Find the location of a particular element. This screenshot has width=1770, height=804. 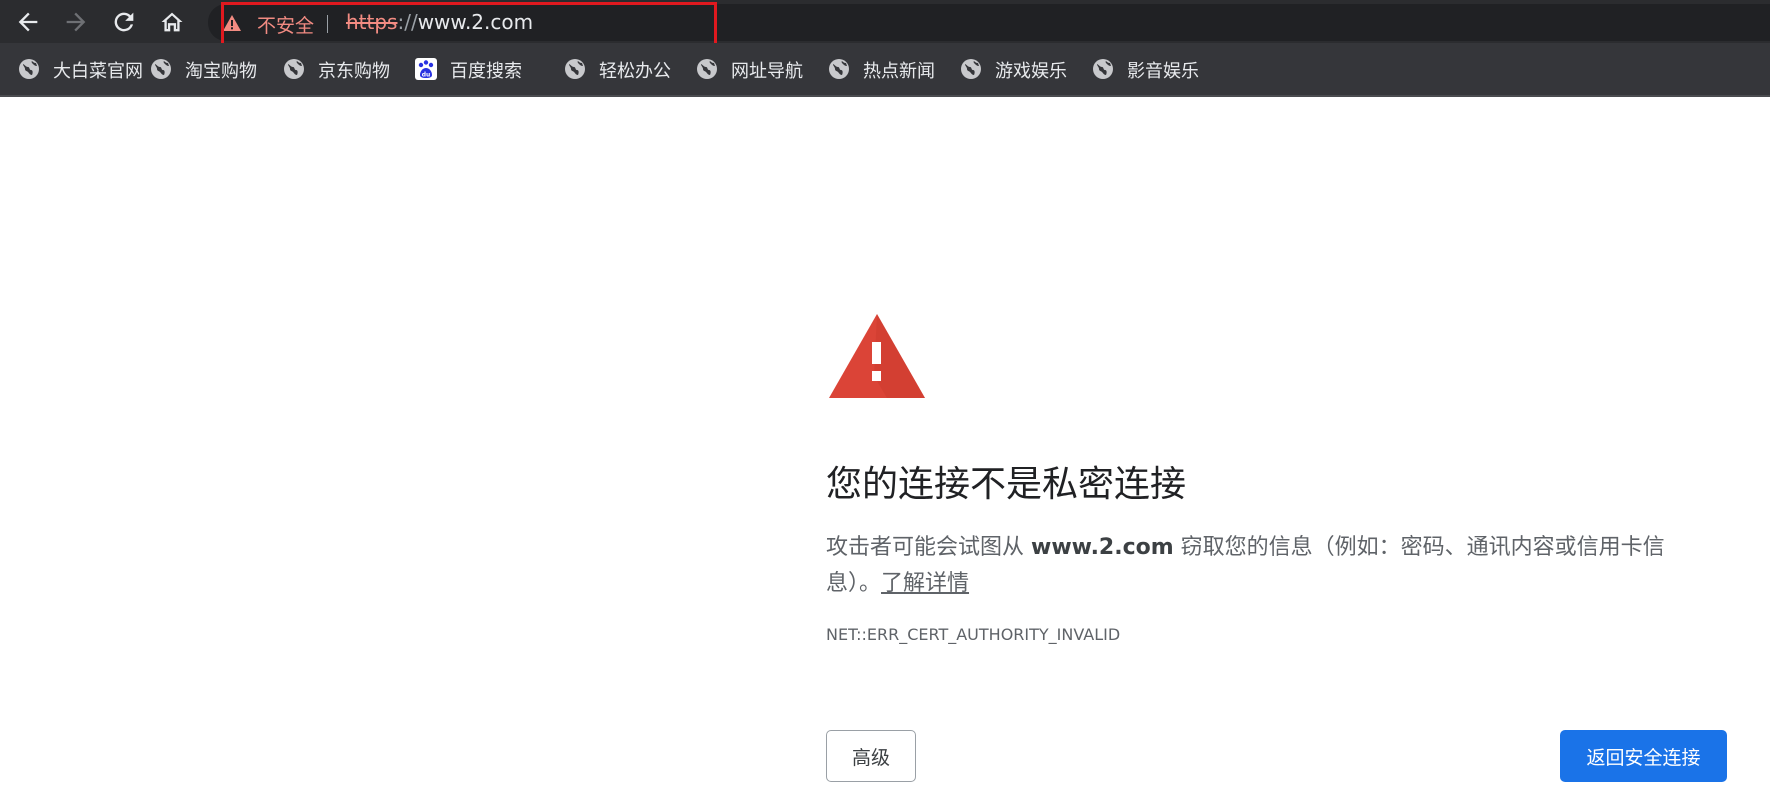

bookmark-label: 大白菜官网 is located at coordinates (98, 71).